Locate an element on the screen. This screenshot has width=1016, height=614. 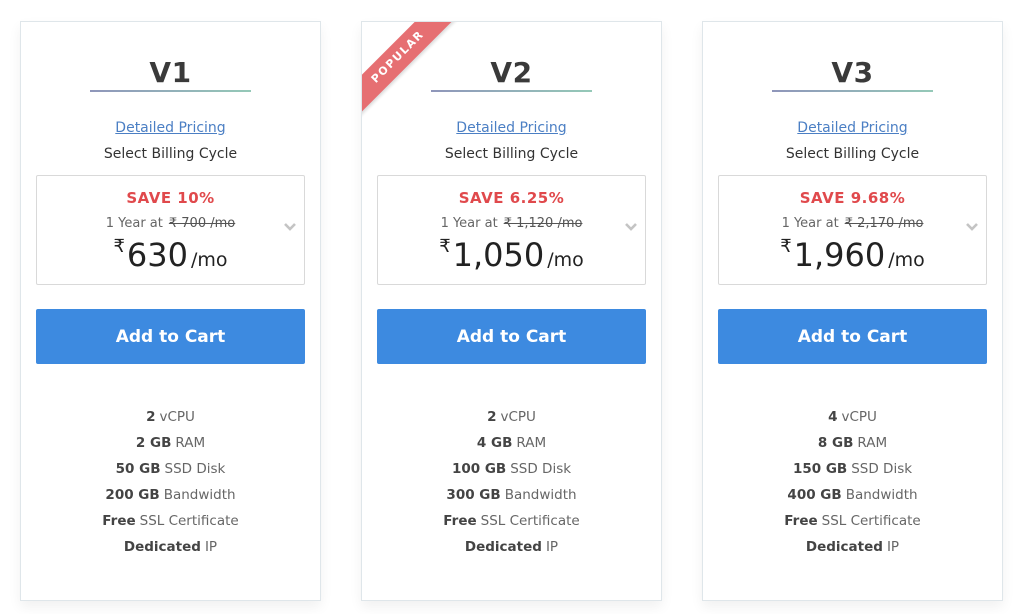
cycle-line: 1 Year at ₹ 2,170 /mo is located at coordinates (852, 223).